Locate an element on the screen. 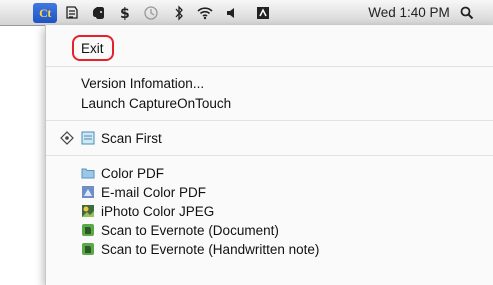 This screenshot has width=493, height=285. folder-icon is located at coordinates (88, 173).